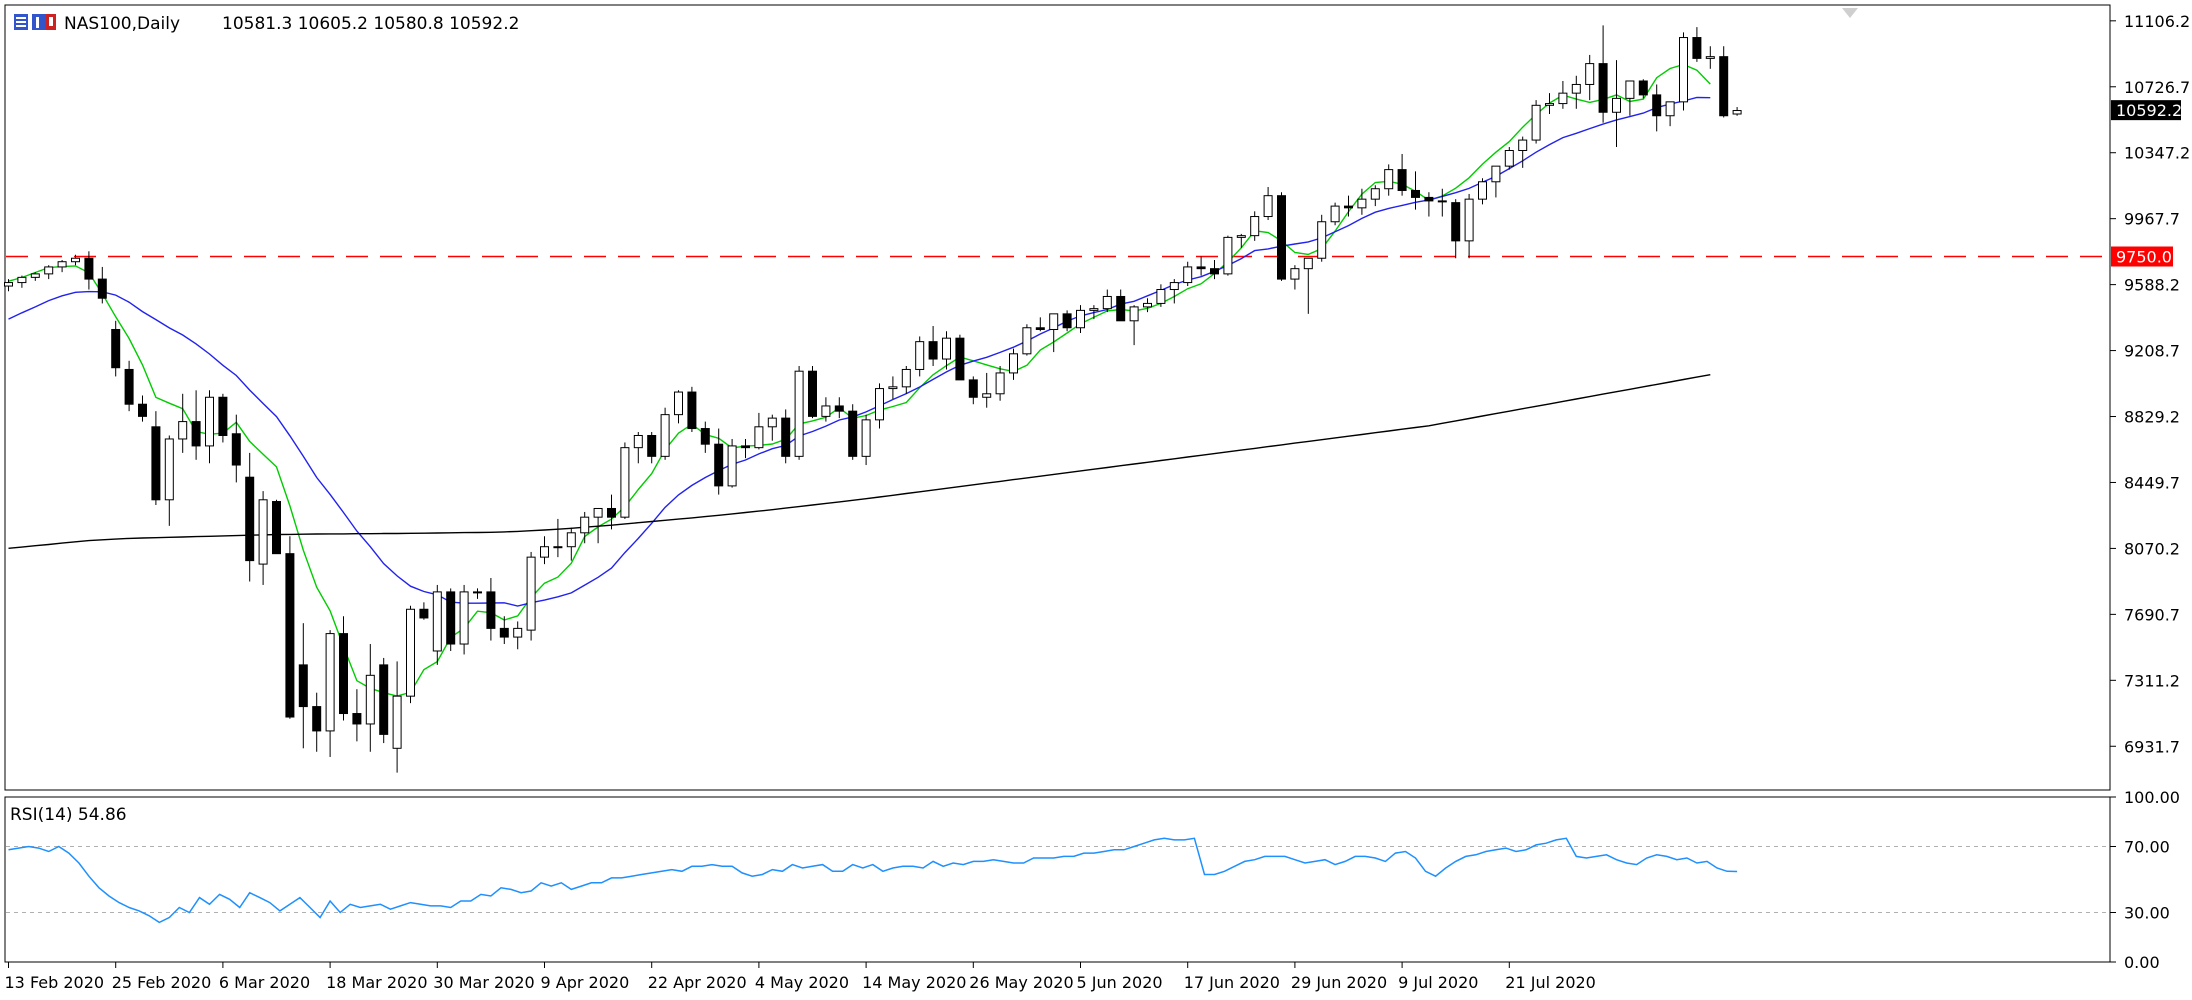 This screenshot has width=2192, height=1000. What do you see at coordinates (264, 982) in the screenshot?
I see `time-tick-label: 6 Mar 2020` at bounding box center [264, 982].